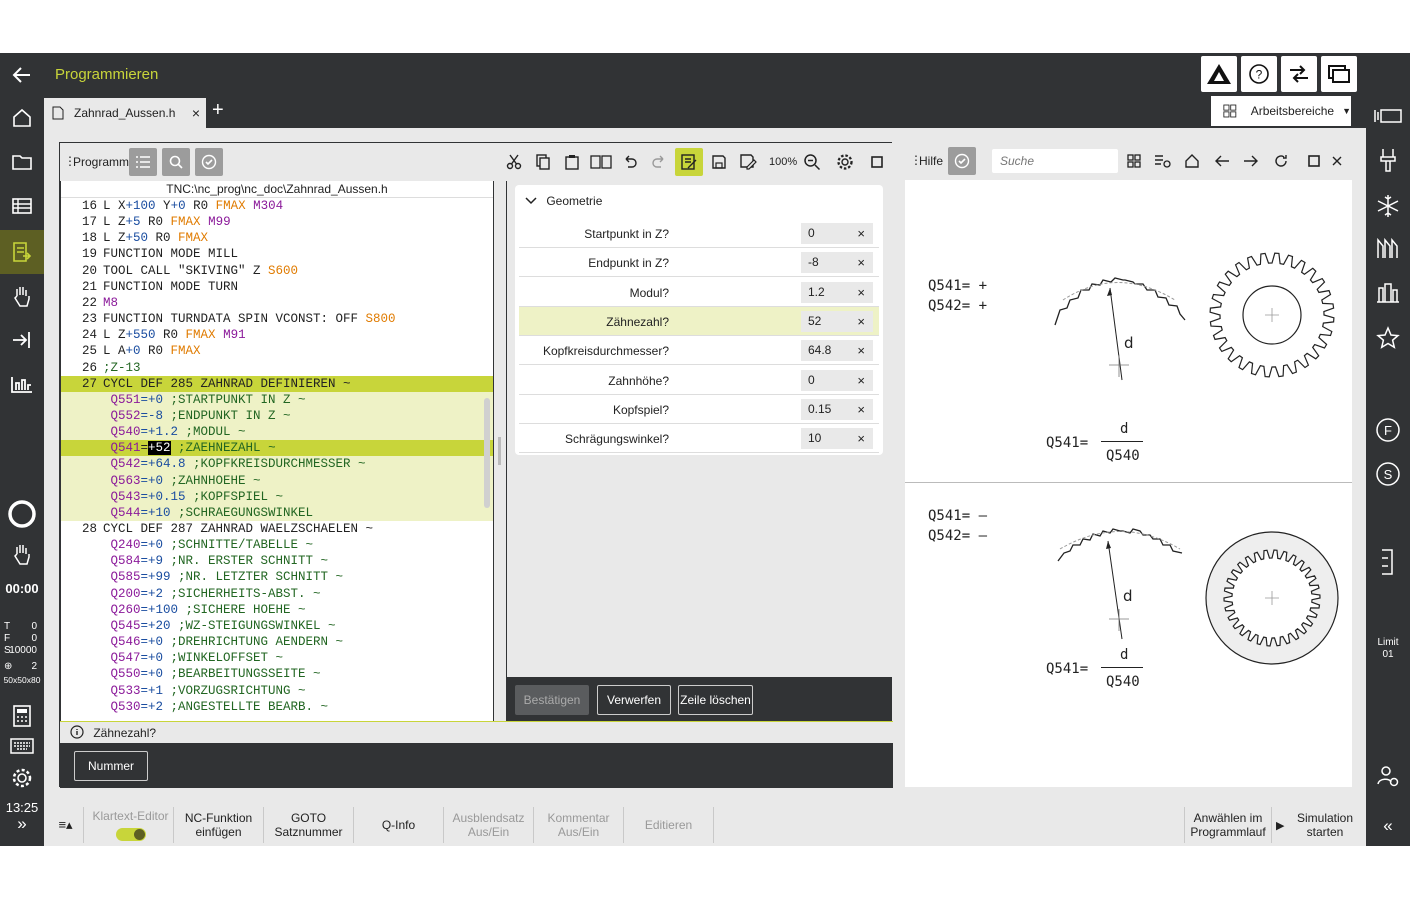  What do you see at coordinates (277, 496) in the screenshot?
I see `code-line: Q543=+0.15 ;KOPFSPIEL ~` at bounding box center [277, 496].